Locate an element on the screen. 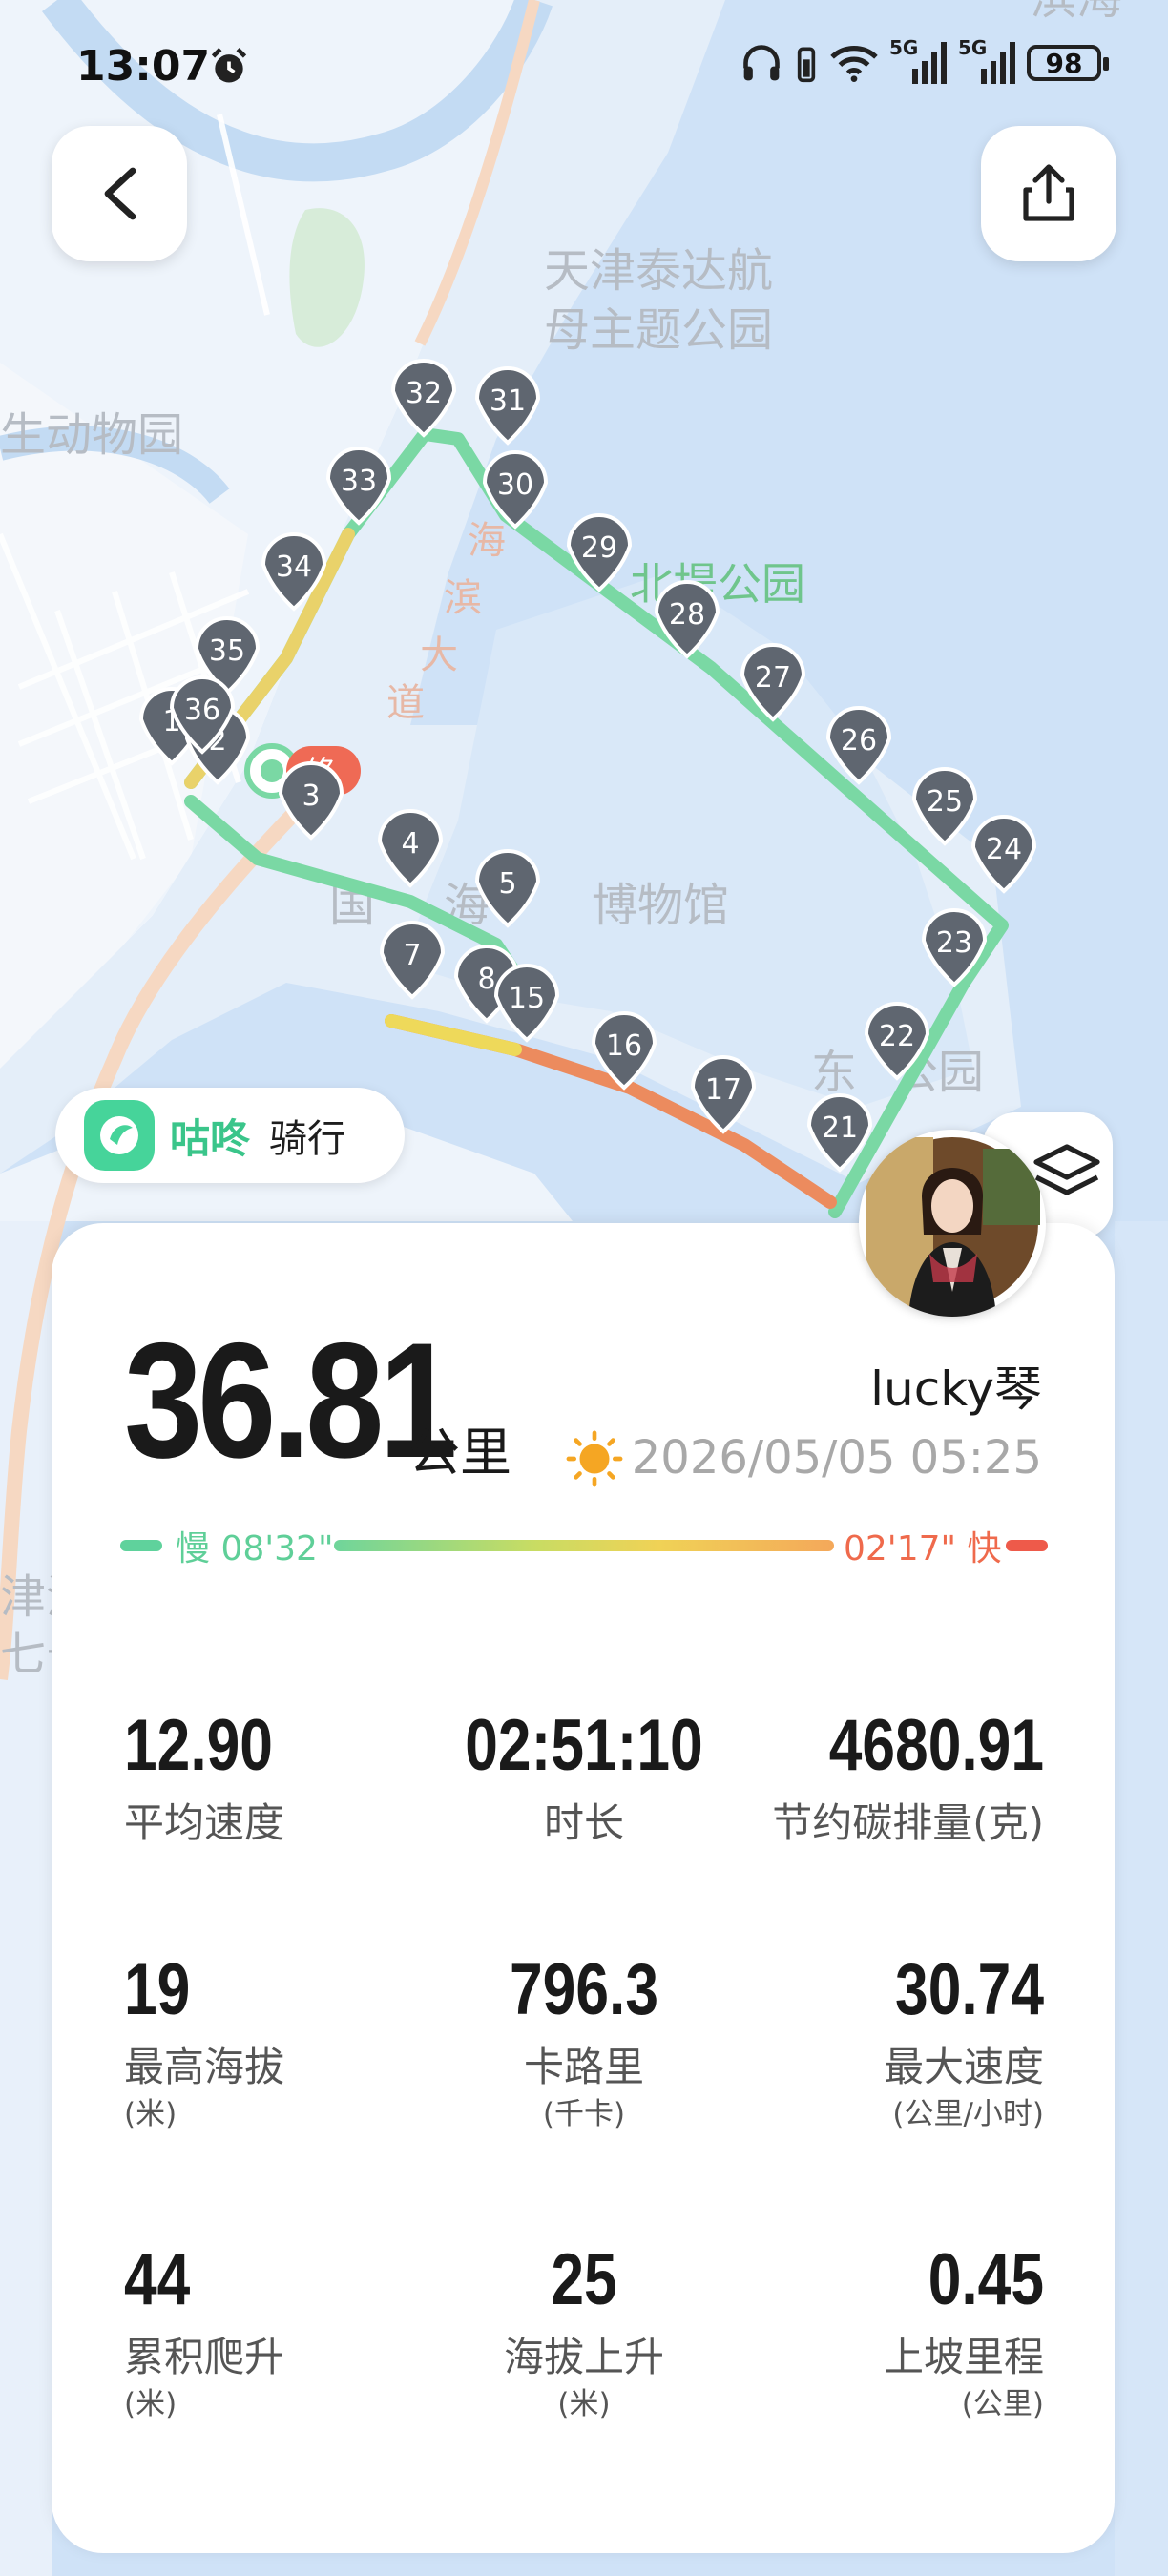 The image size is (1168, 2576). km-marker-label: 17 is located at coordinates (723, 1090).